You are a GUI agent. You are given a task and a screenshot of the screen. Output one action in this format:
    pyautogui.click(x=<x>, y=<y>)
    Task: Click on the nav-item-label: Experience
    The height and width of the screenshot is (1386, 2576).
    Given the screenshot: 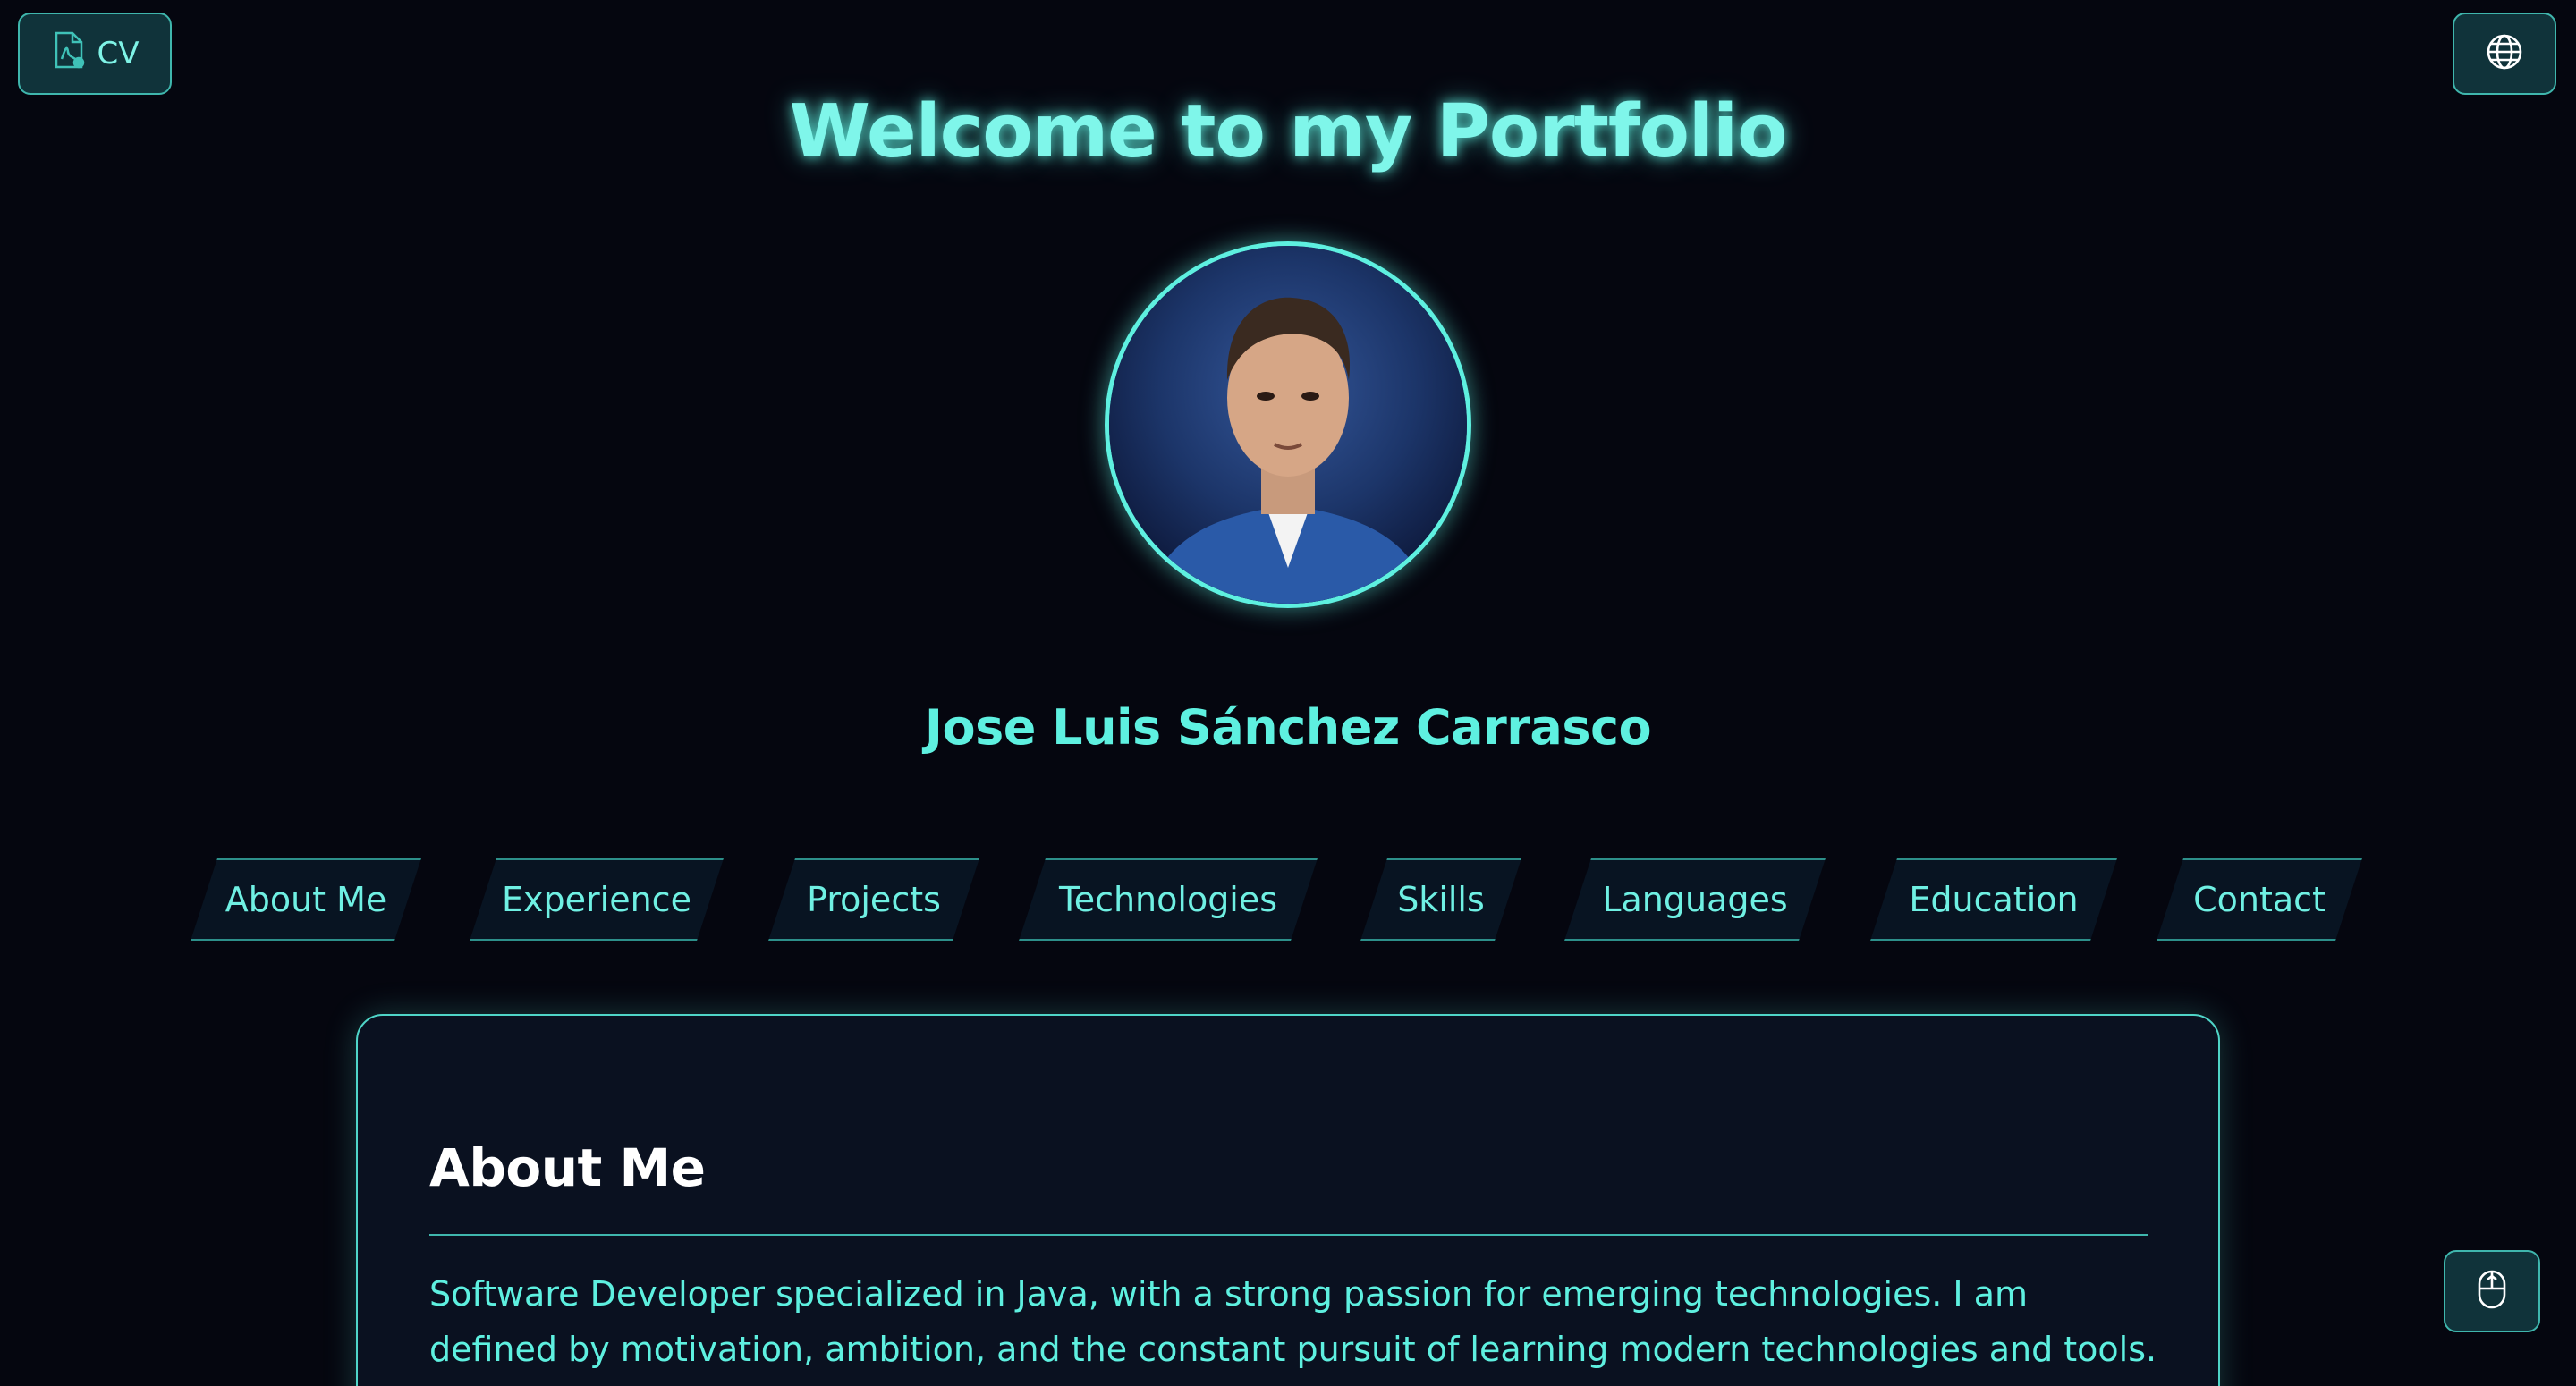 What is the action you would take?
    pyautogui.click(x=596, y=900)
    